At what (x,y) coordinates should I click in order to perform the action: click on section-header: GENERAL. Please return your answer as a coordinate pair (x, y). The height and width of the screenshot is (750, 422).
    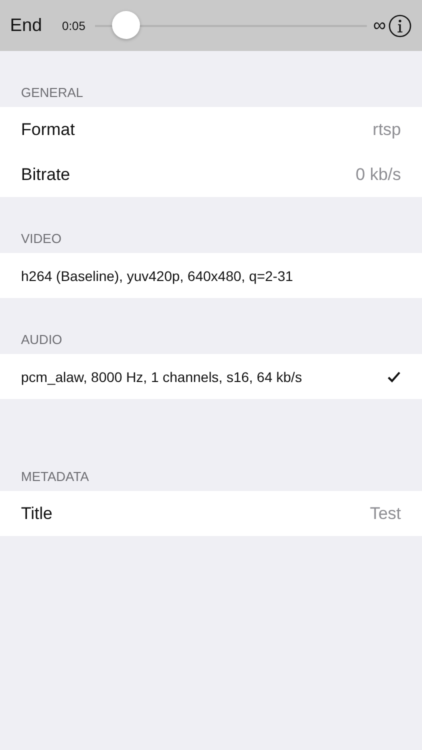
    Looking at the image, I should click on (52, 92).